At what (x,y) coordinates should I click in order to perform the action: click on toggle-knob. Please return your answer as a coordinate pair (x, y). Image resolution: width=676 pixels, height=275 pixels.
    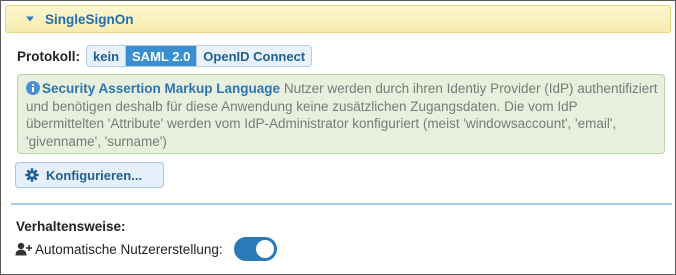
    Looking at the image, I should click on (264, 249).